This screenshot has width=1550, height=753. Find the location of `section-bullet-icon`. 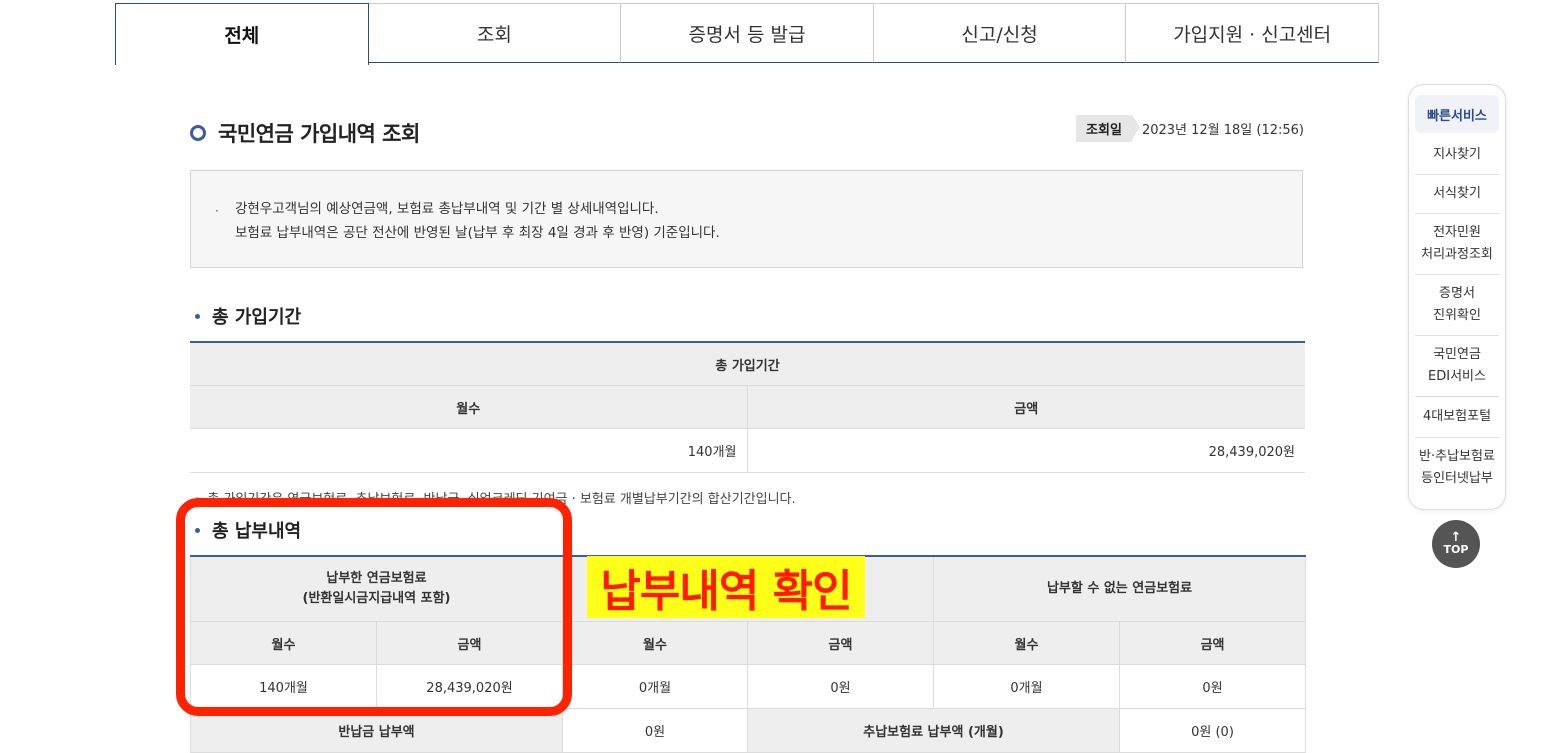

section-bullet-icon is located at coordinates (197, 316).